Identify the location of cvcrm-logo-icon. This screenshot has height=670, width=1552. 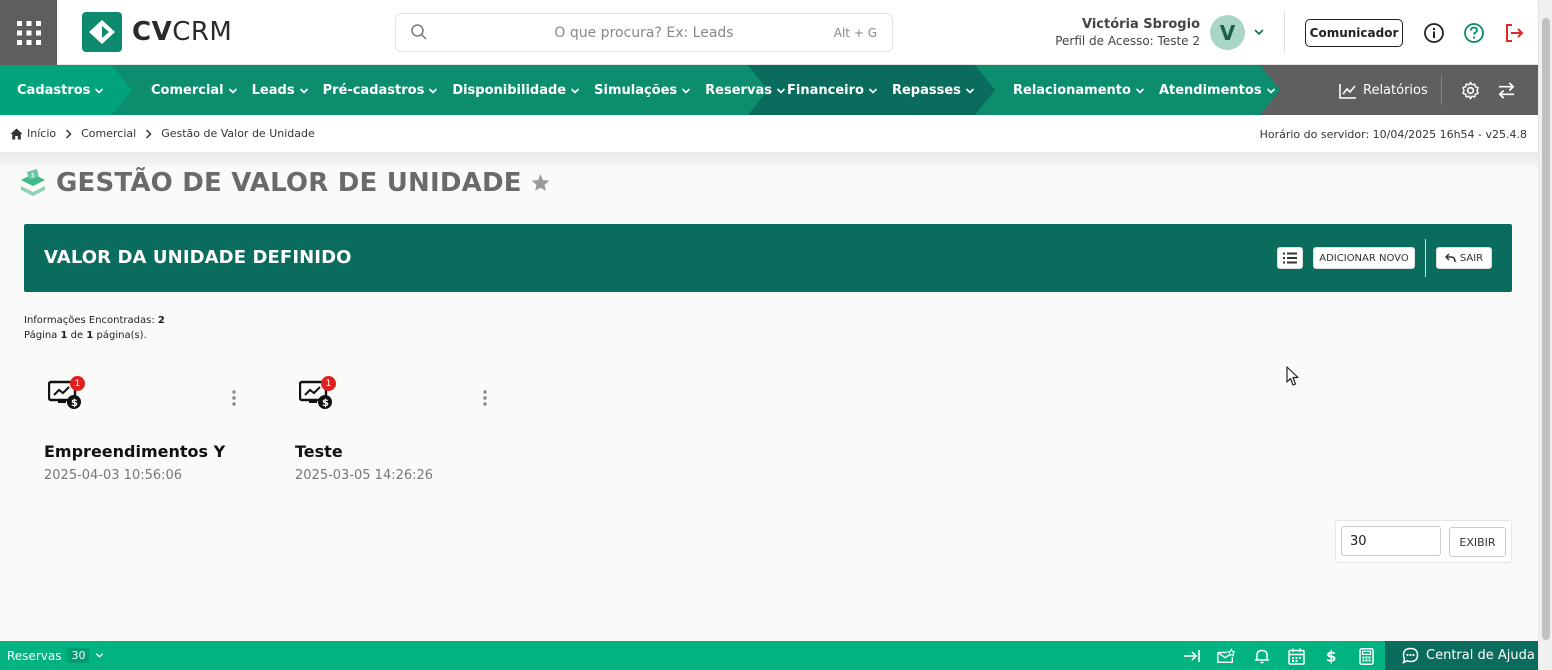
(102, 32).